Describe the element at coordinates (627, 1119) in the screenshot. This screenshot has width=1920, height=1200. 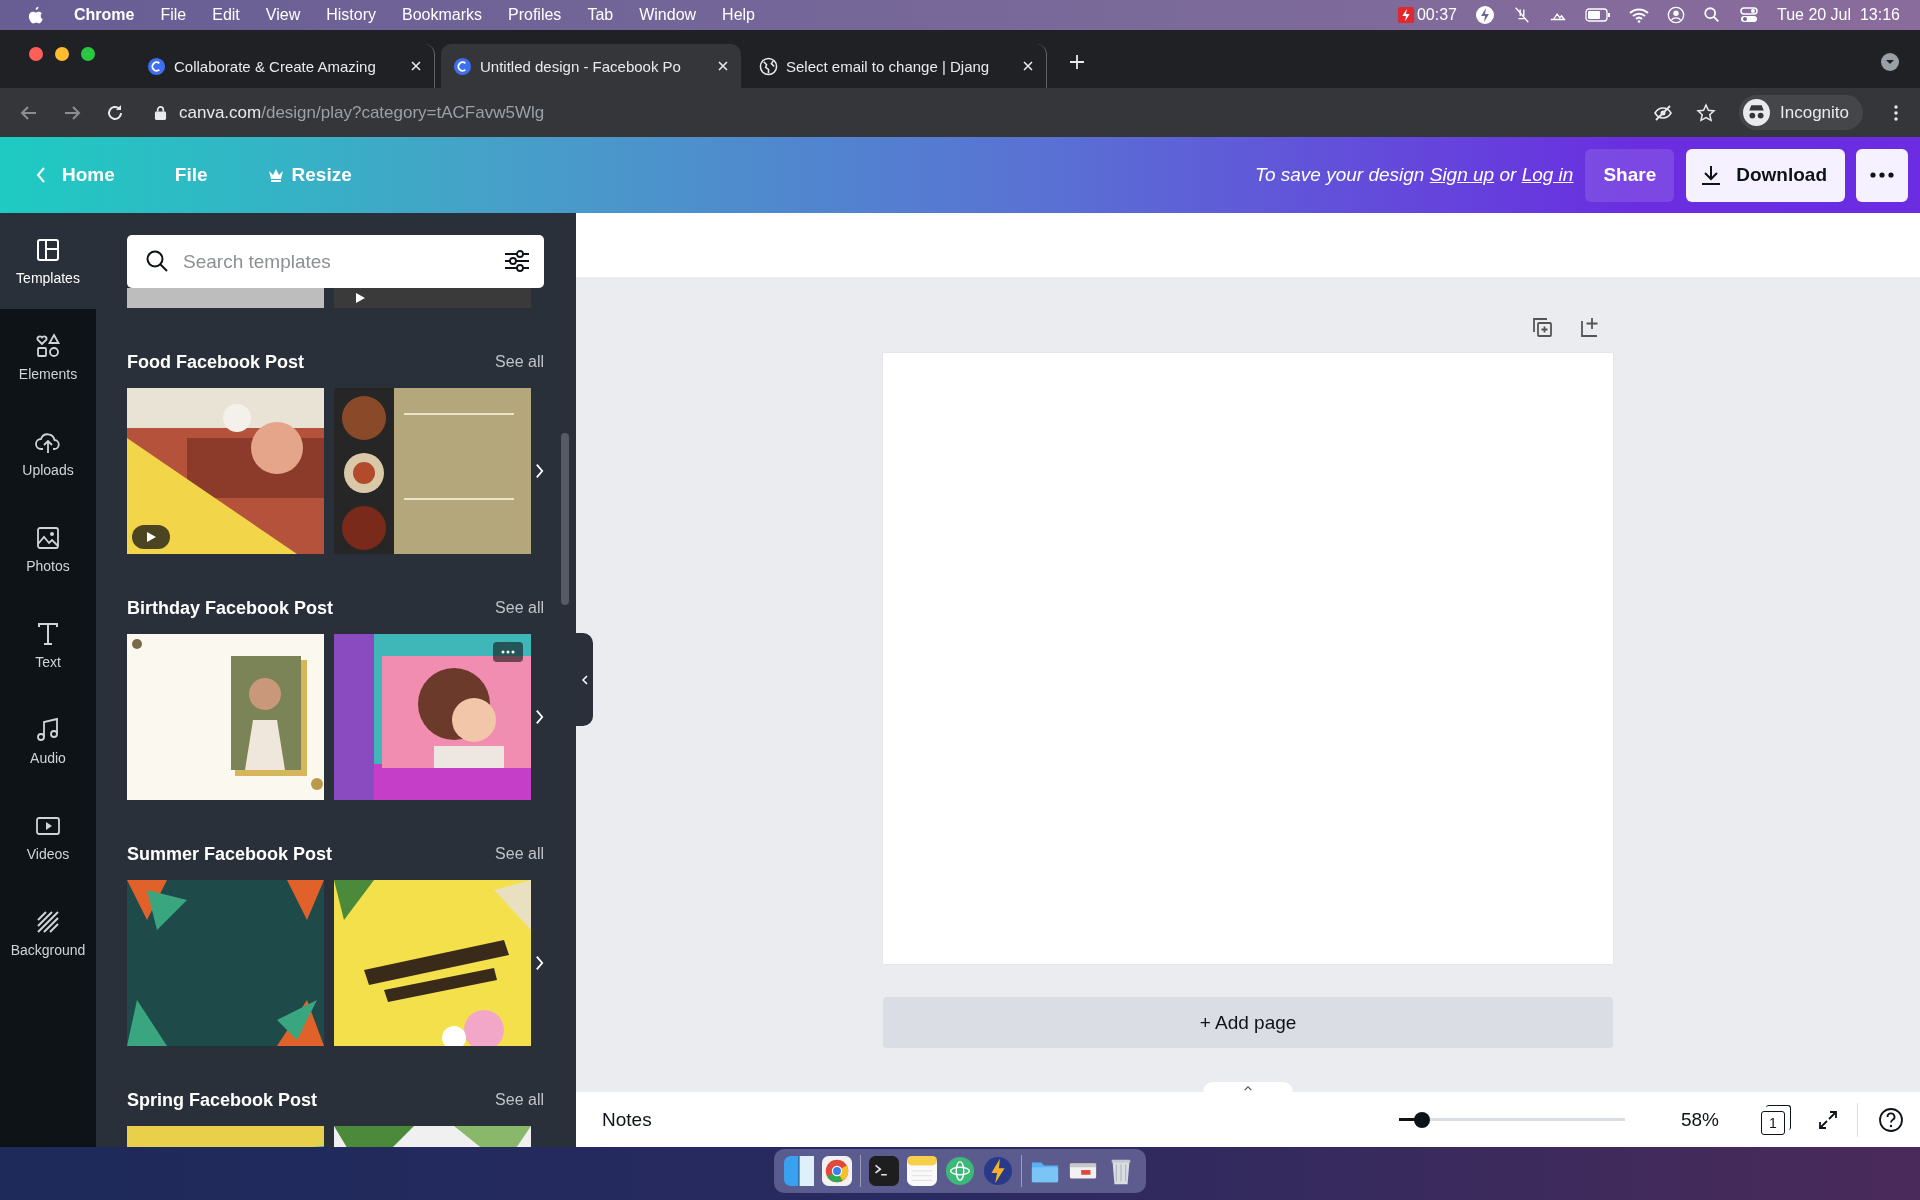
I see `notes-button: Notes` at that location.